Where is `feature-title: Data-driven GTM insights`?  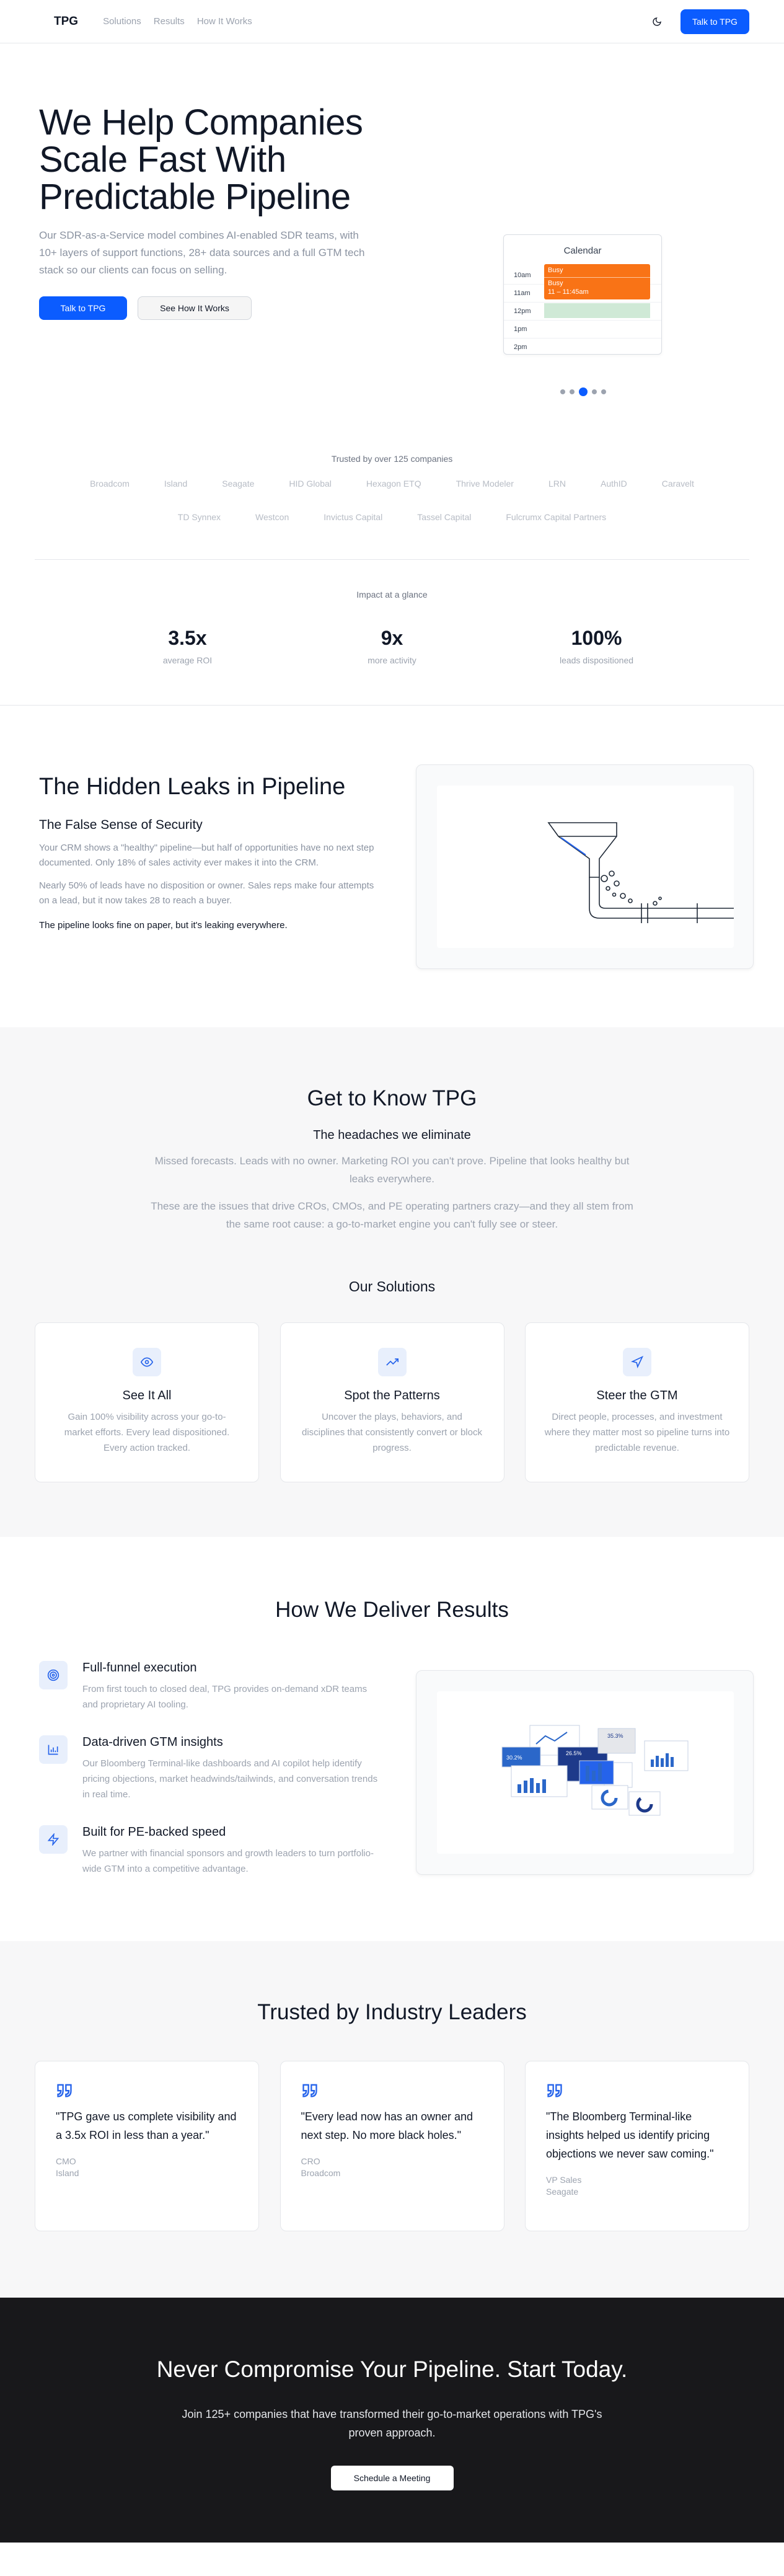 feature-title: Data-driven GTM insights is located at coordinates (152, 1742).